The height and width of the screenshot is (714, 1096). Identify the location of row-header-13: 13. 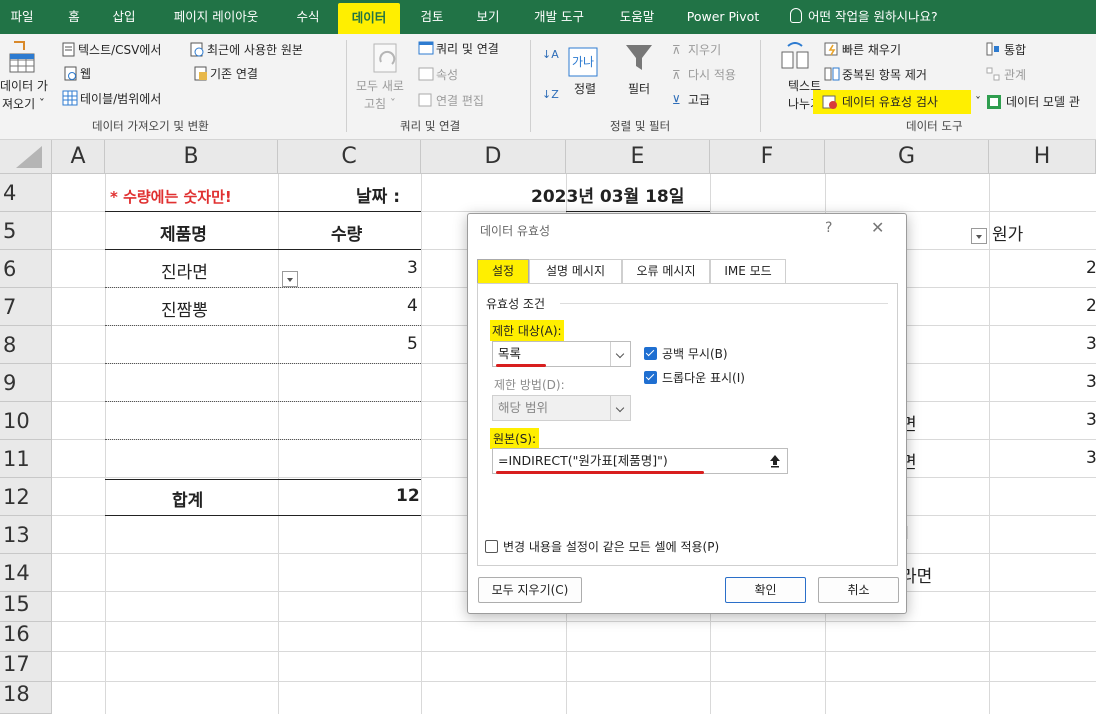
(26, 535).